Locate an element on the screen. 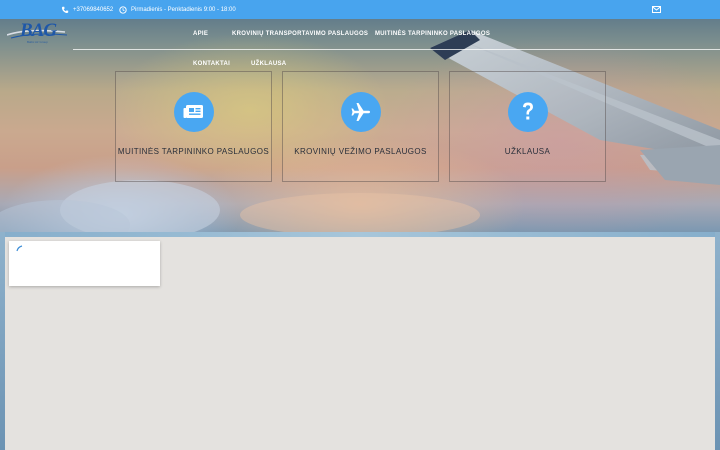  nav-item-uzklausa: Užklausa is located at coordinates (268, 64).